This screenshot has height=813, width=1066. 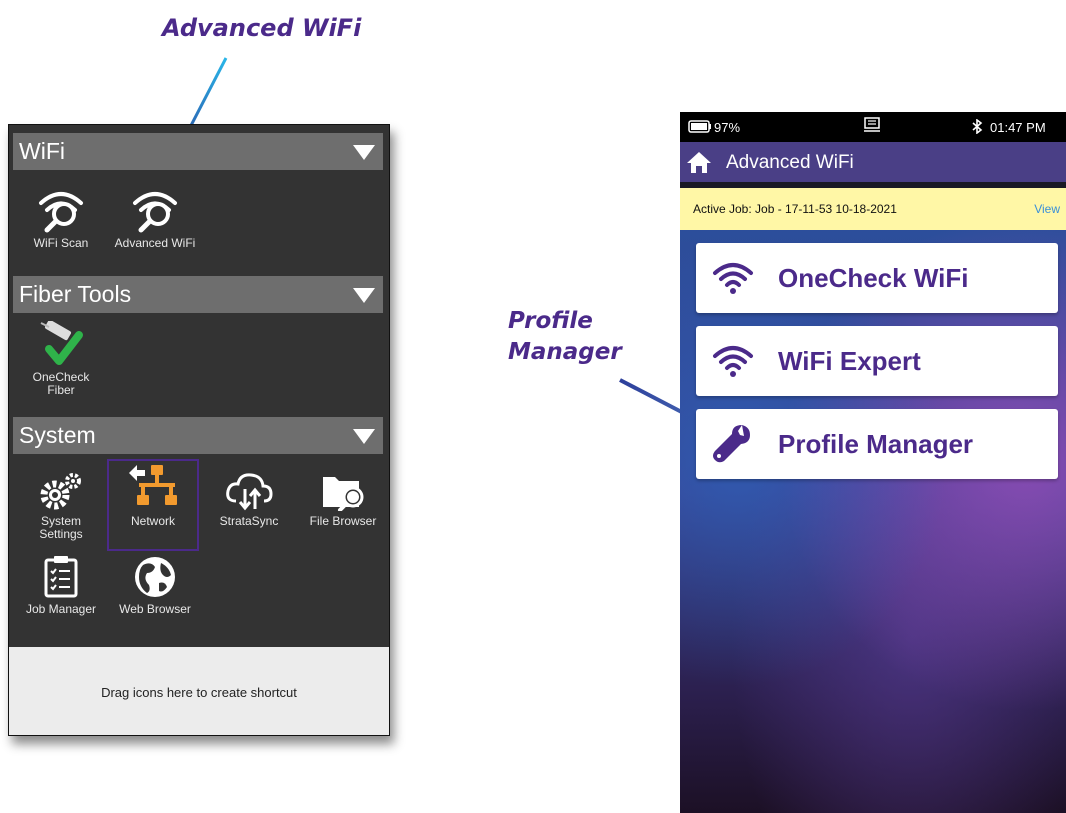 I want to click on bluetooth-icon, so click(x=977, y=126).